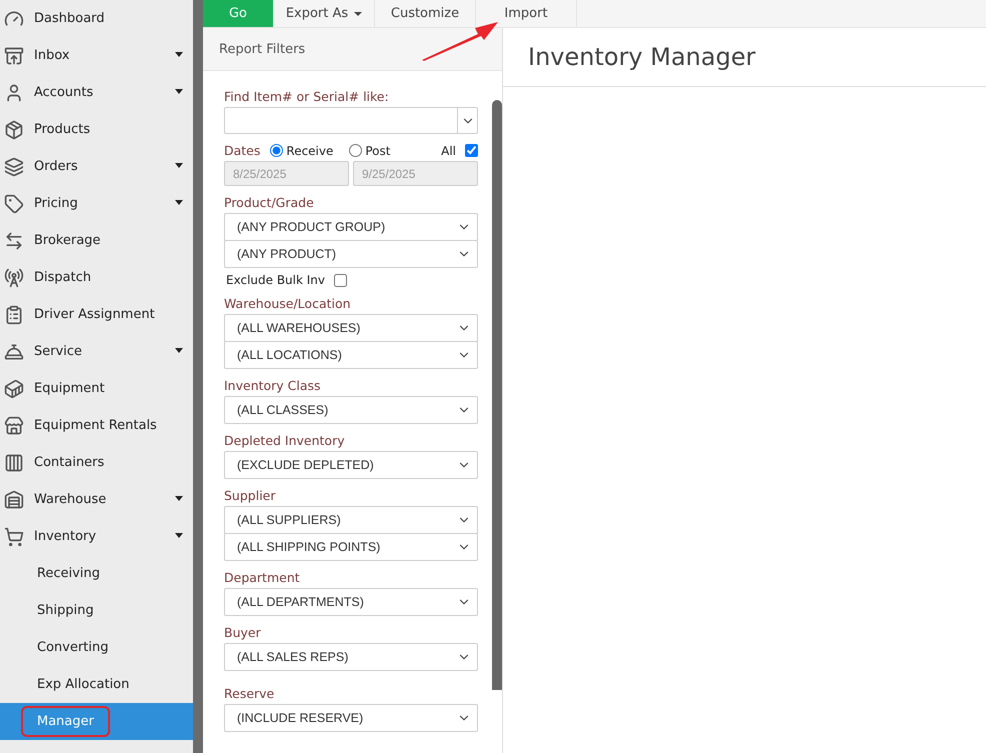 The image size is (986, 753). Describe the element at coordinates (96, 425) in the screenshot. I see `sidebar-item: Equipment Rentals` at that location.